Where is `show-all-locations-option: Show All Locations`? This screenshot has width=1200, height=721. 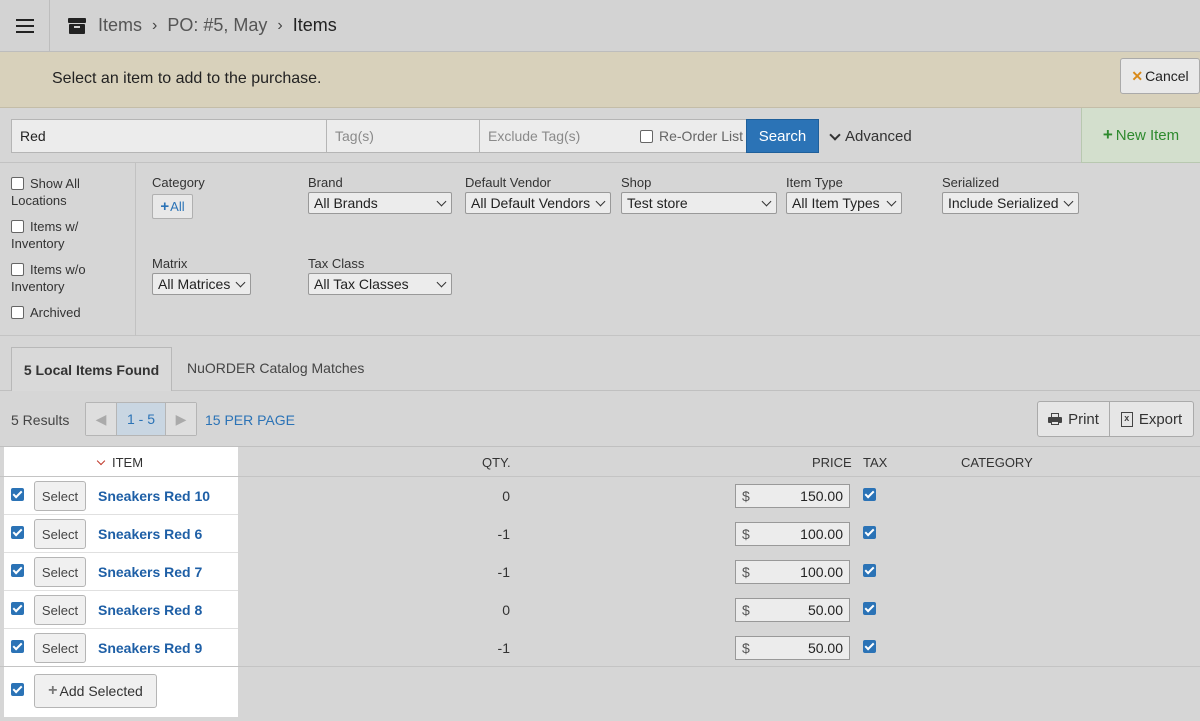
show-all-locations-option: Show All Locations is located at coordinates (71, 192).